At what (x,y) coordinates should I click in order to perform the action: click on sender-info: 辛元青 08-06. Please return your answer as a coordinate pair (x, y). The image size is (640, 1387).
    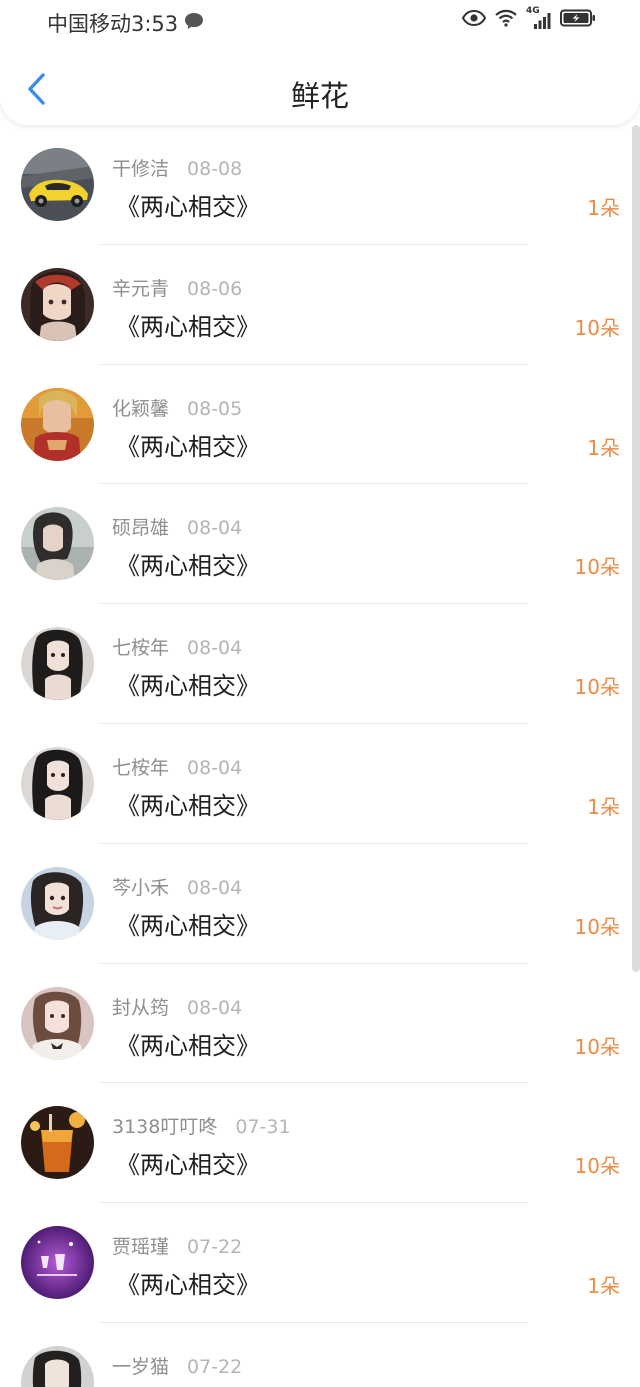
    Looking at the image, I should click on (177, 287).